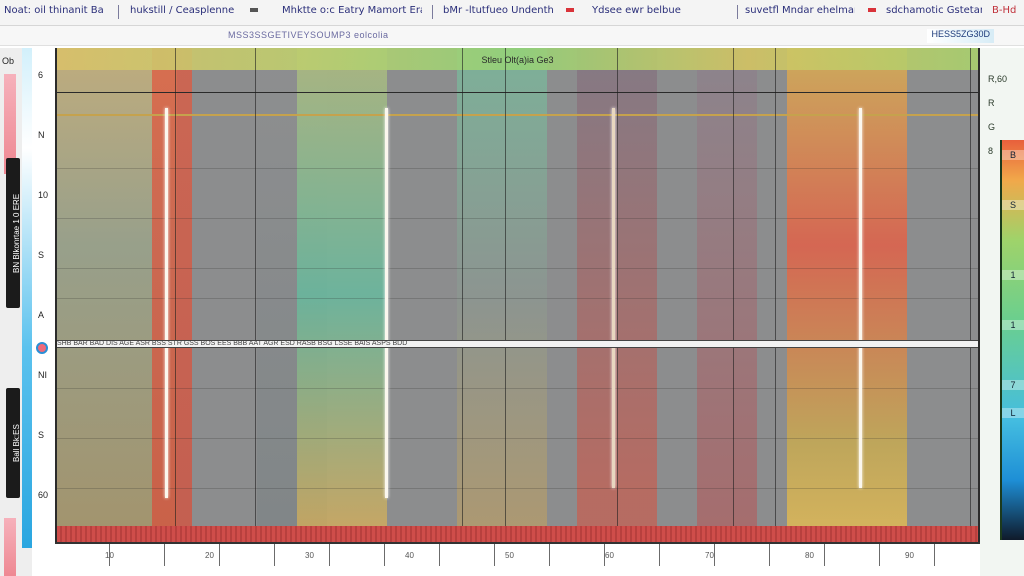  I want to click on tab-8: B-Hd, so click(1007, 13).